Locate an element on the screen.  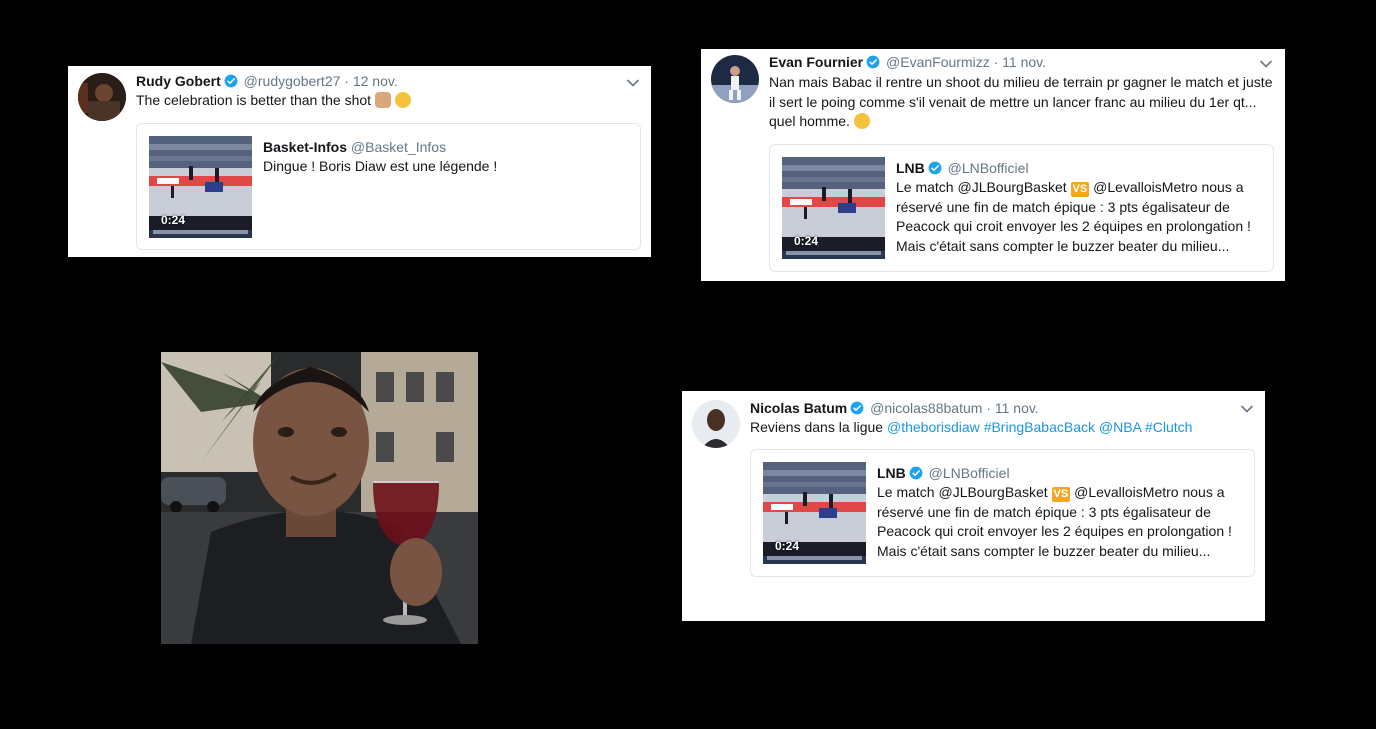
crying-emoji-icon is located at coordinates (861, 121).